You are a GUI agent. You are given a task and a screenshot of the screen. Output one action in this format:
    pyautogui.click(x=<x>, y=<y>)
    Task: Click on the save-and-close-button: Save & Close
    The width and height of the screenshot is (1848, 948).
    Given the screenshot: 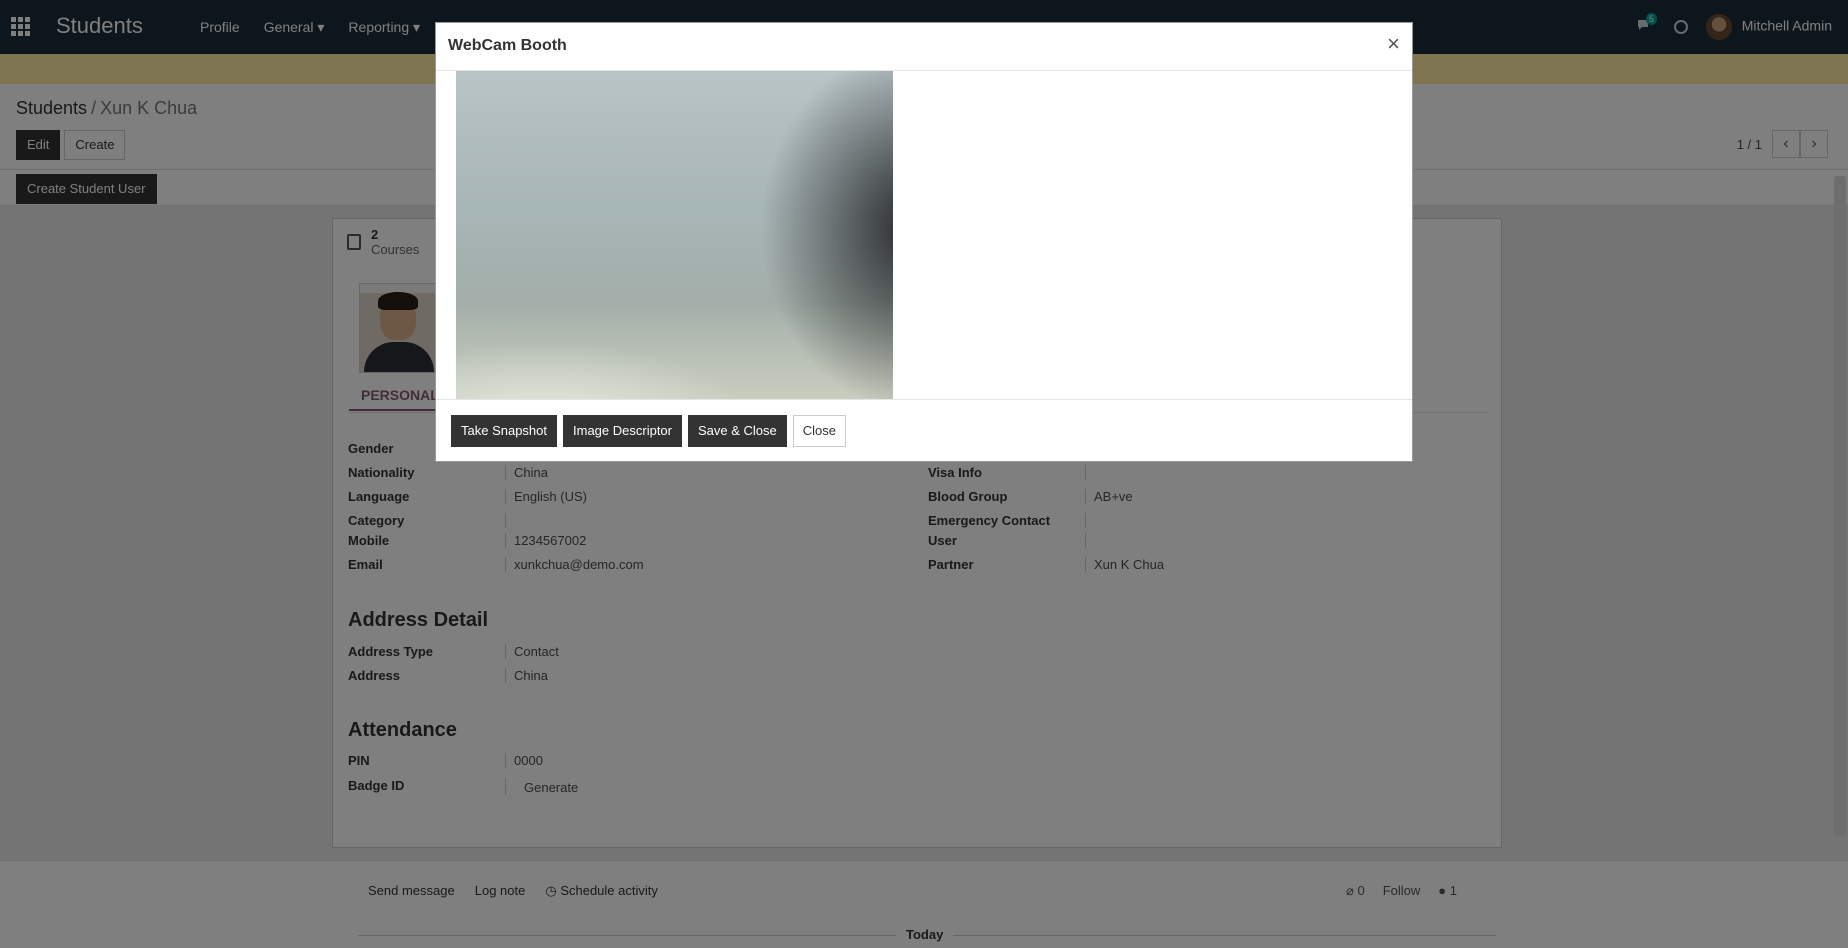 What is the action you would take?
    pyautogui.click(x=737, y=431)
    